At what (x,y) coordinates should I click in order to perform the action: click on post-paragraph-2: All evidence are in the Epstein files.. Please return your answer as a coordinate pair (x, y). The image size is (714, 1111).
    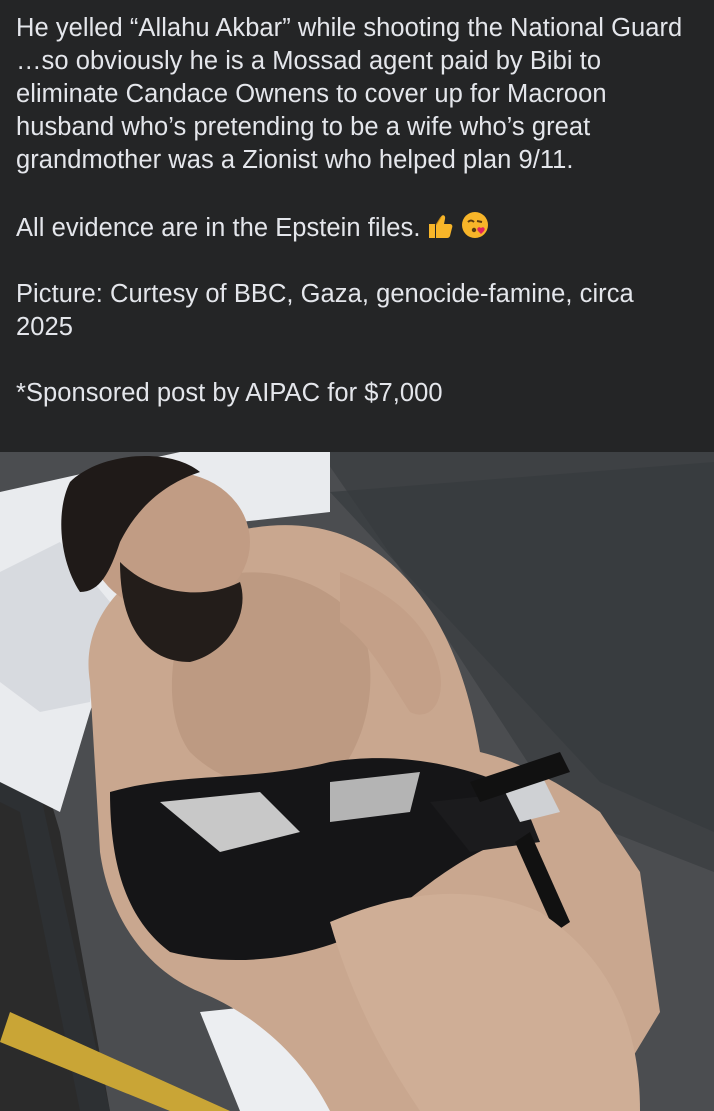
    Looking at the image, I should click on (356, 227).